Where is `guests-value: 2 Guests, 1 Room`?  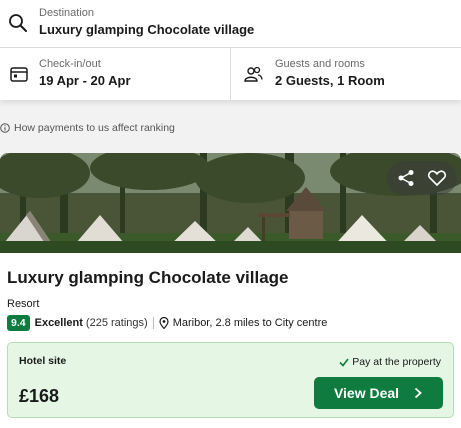 guests-value: 2 Guests, 1 Room is located at coordinates (330, 80).